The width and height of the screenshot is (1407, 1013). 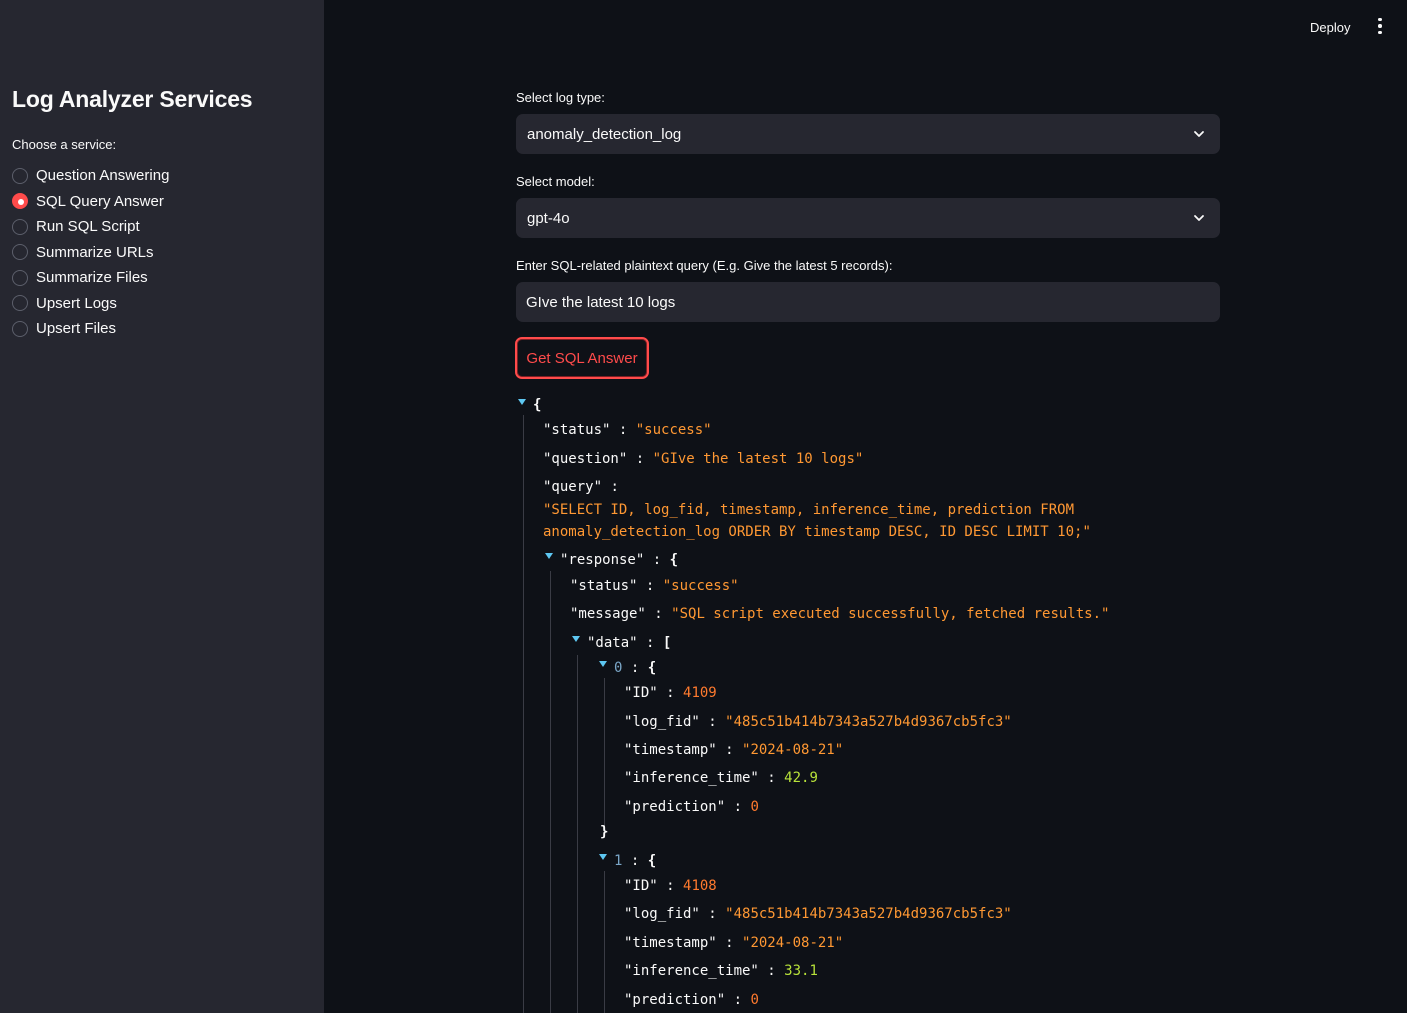 I want to click on query-input-value: GIve the latest 10 logs, so click(x=601, y=302).